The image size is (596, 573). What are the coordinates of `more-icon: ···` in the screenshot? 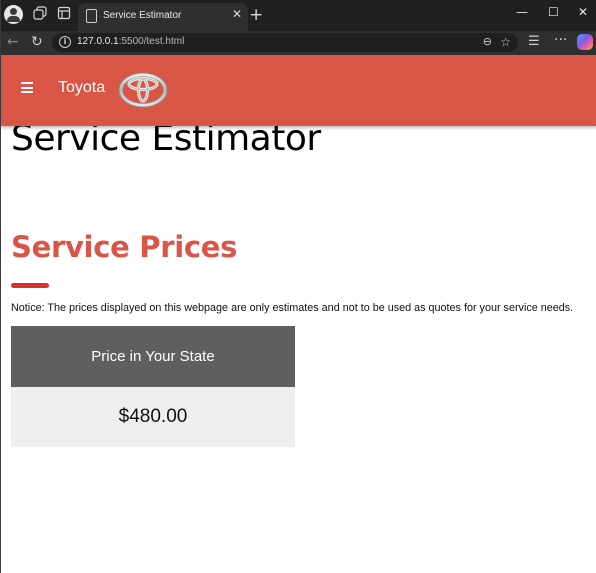 It's located at (560, 40).